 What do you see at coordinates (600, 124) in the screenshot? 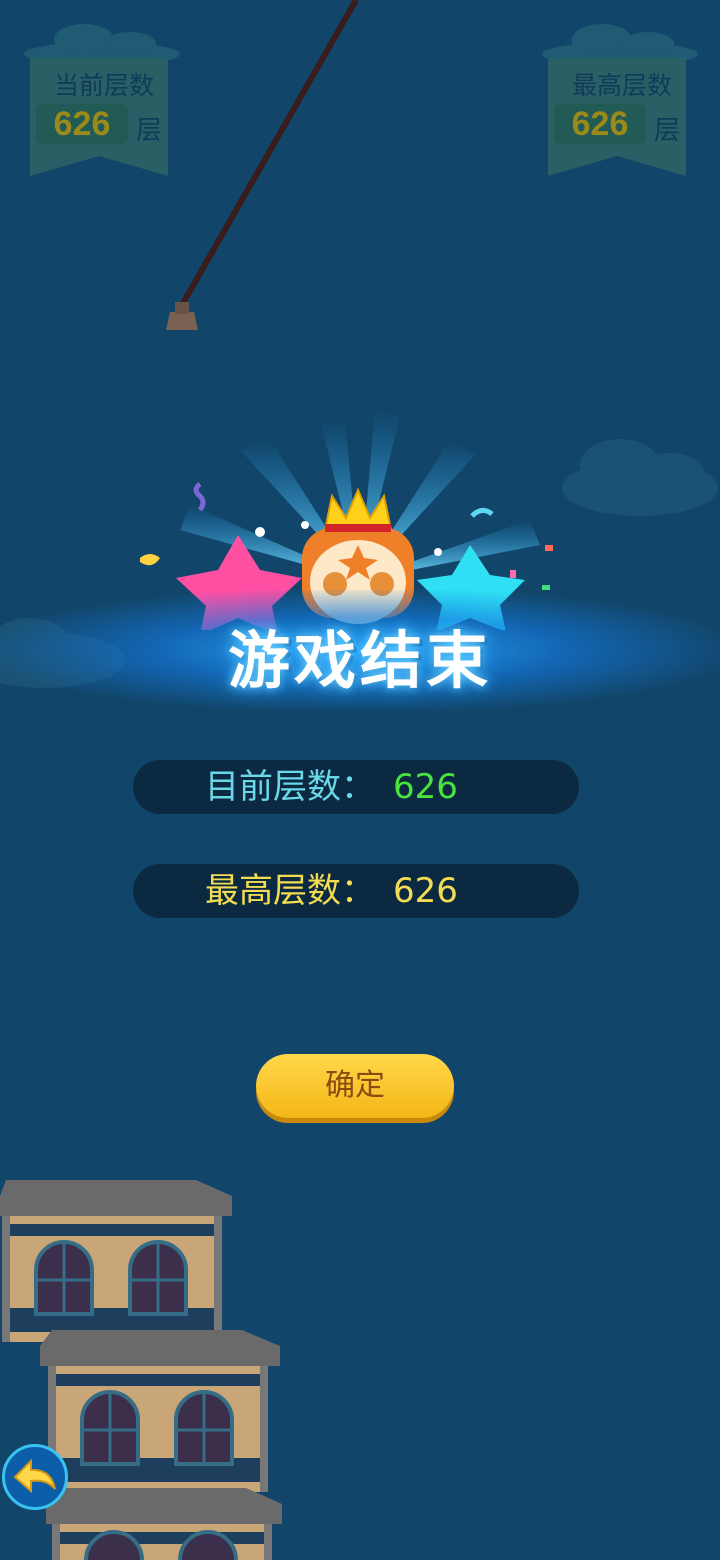
I see `best-floors-value: 626` at bounding box center [600, 124].